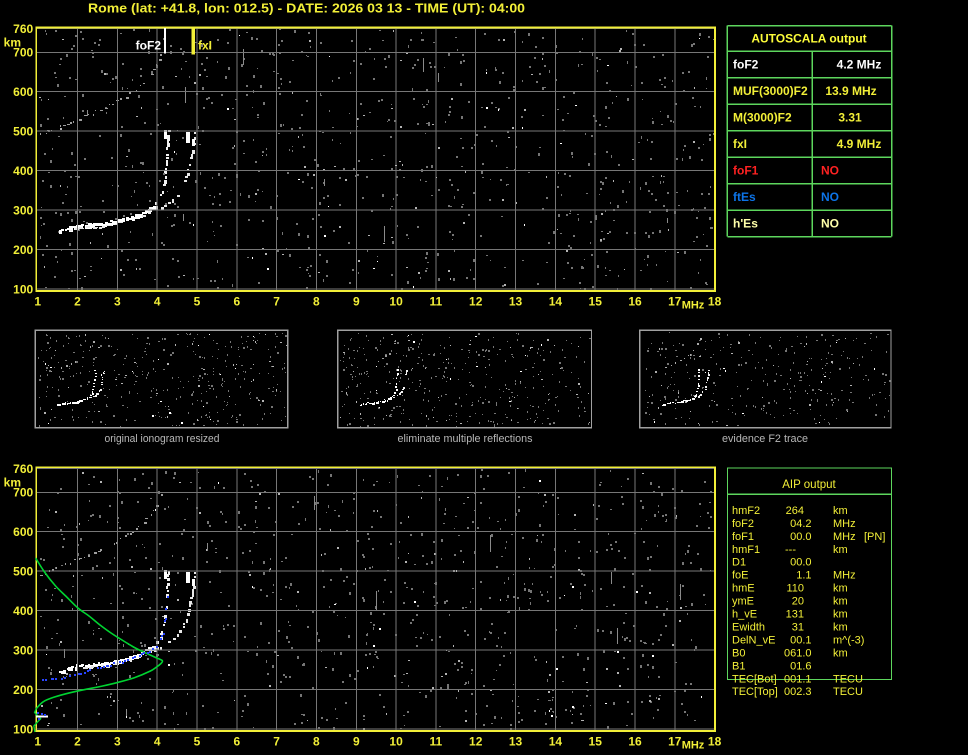 The height and width of the screenshot is (755, 968). I want to click on svg-text: 20, so click(798, 602).